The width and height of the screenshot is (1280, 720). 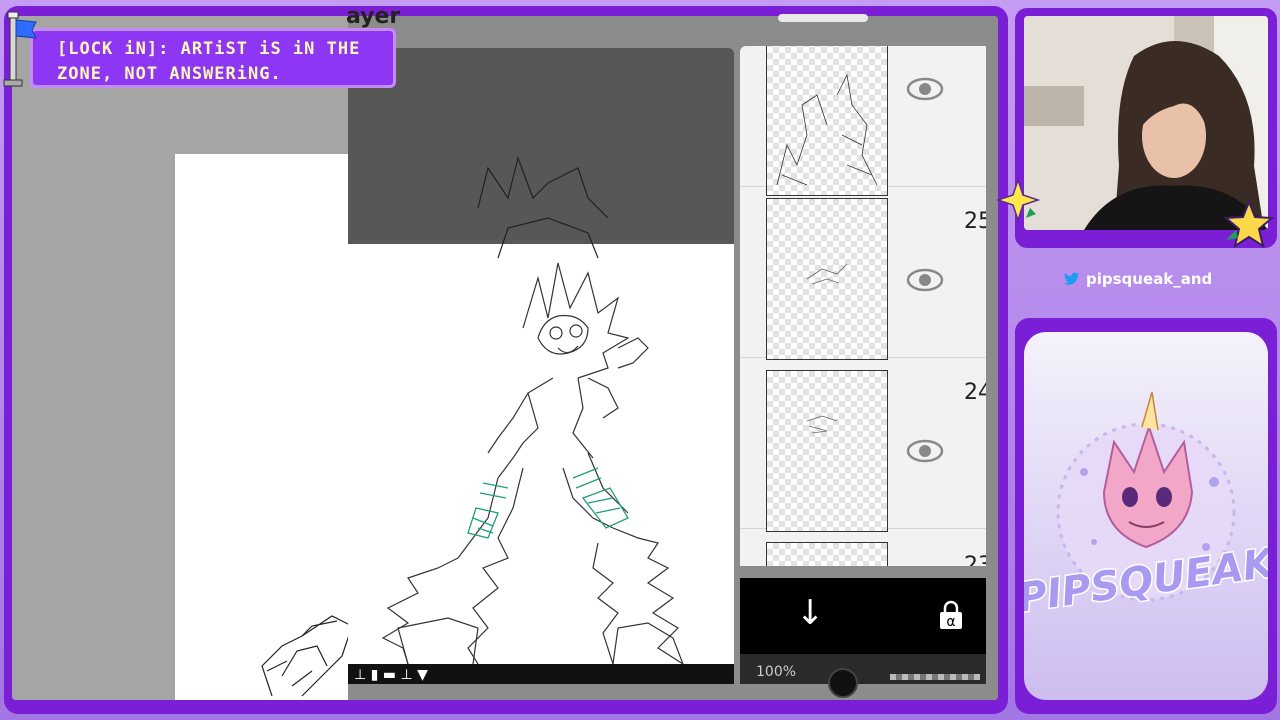 What do you see at coordinates (1146, 507) in the screenshot?
I see `pipsqueak-logo: PIPSQUEAK` at bounding box center [1146, 507].